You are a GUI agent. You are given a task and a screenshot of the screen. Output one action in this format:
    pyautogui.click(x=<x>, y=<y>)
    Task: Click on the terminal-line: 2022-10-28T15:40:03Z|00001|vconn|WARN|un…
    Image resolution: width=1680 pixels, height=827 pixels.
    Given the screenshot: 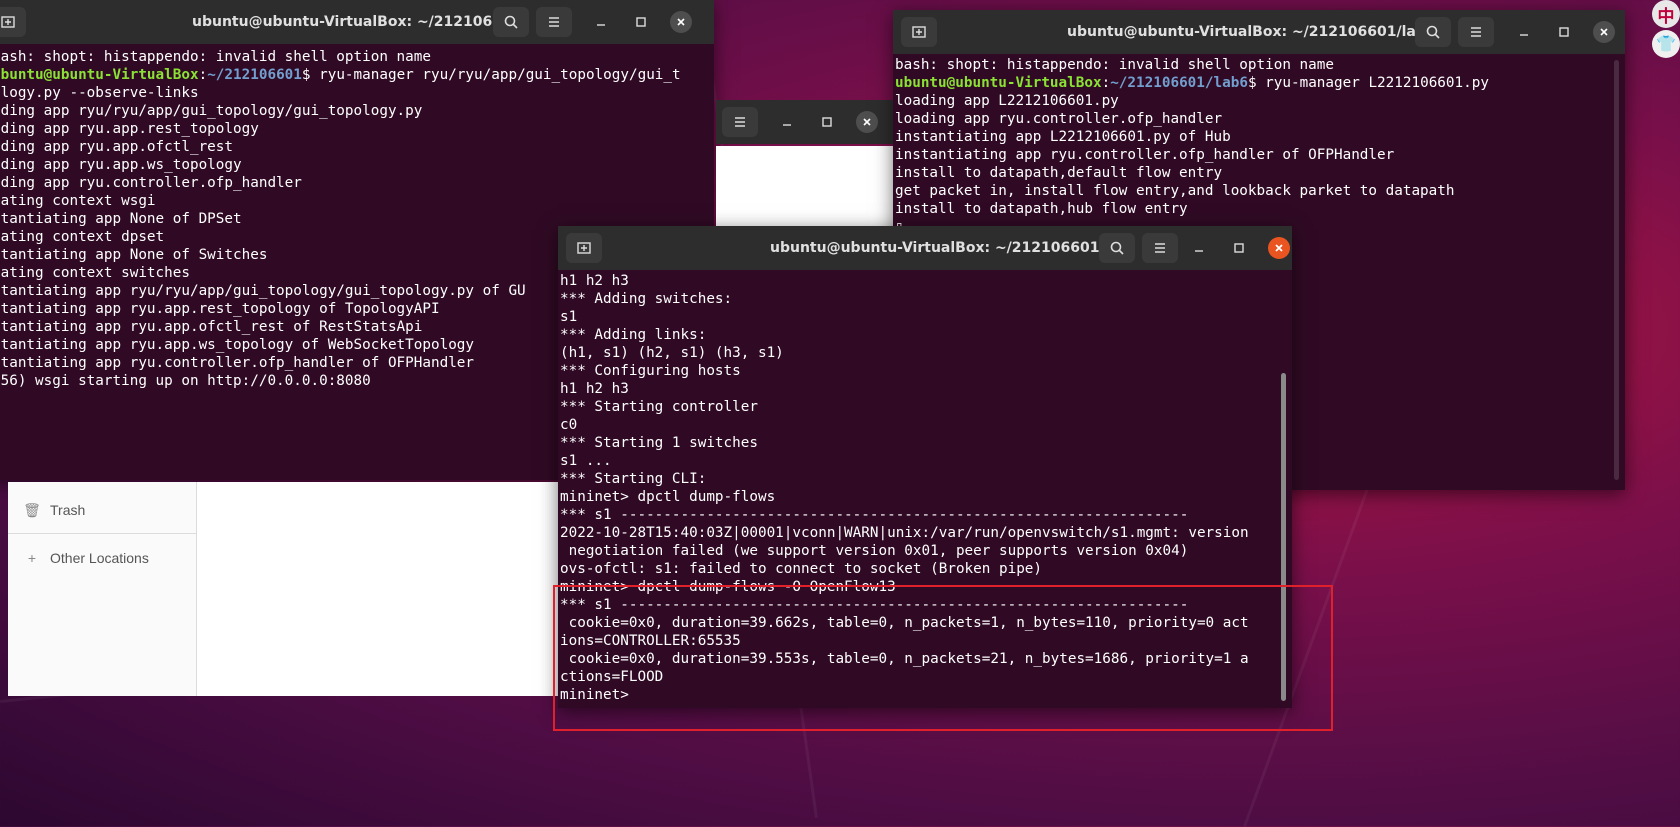 What is the action you would take?
    pyautogui.click(x=925, y=533)
    